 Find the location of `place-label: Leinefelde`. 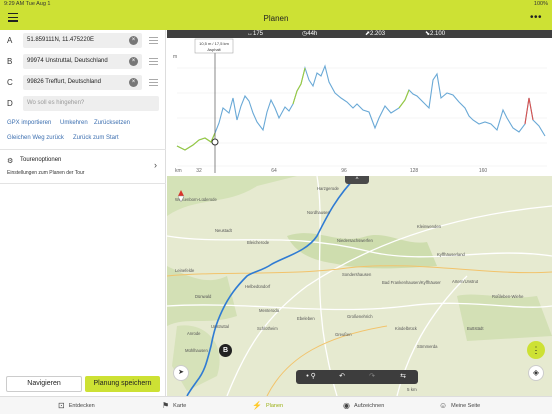

place-label: Leinefelde is located at coordinates (185, 270).